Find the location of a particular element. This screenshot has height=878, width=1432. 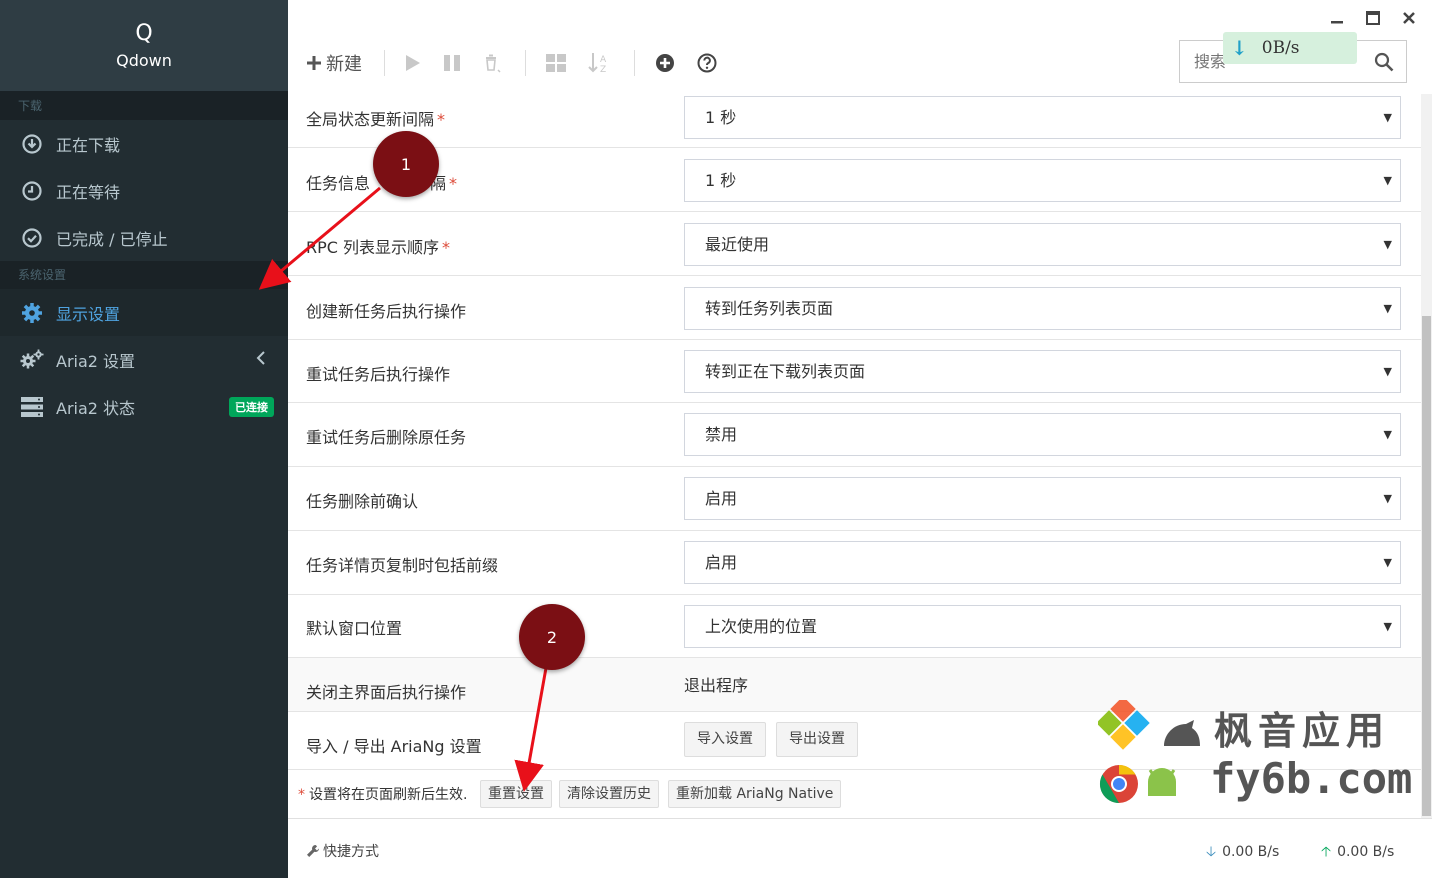

speed-overlay-value: 0B/s is located at coordinates (1280, 48).